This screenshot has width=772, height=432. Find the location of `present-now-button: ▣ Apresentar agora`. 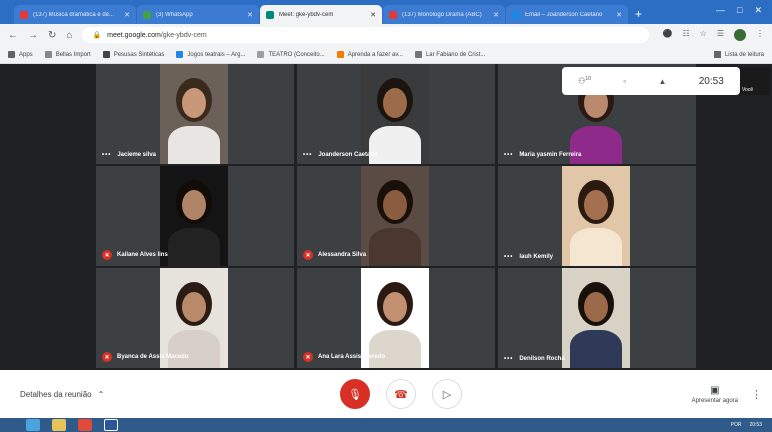

present-now-button: ▣ Apresentar agora is located at coordinates (715, 394).